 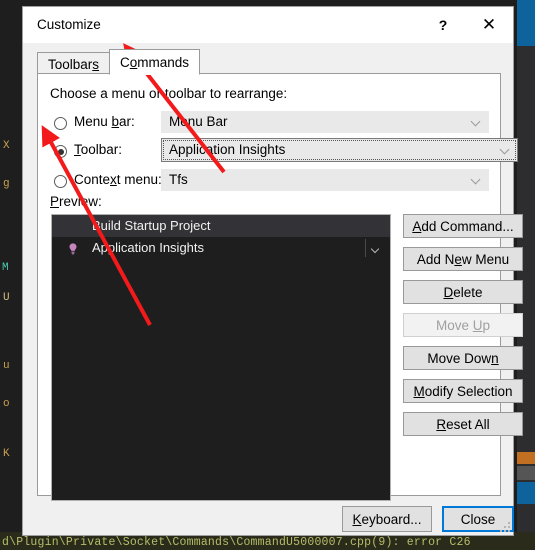 I want to click on radio-menu-bar-post: ar:, so click(x=127, y=121).